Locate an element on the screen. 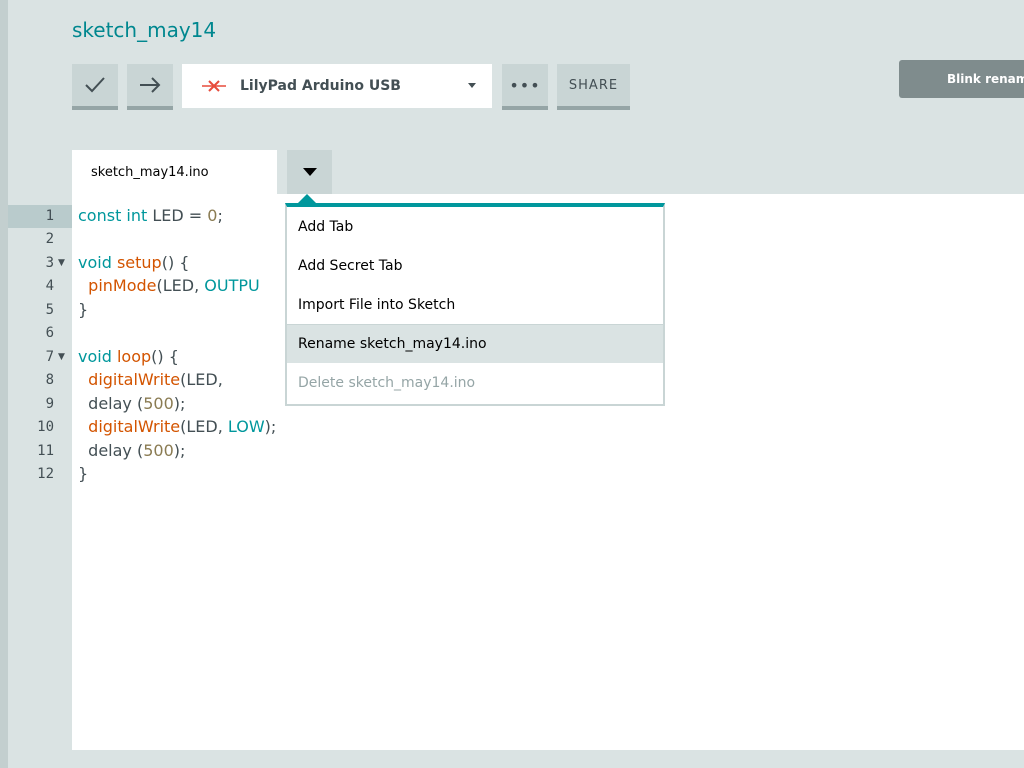  line-number: 12 is located at coordinates (45, 474).